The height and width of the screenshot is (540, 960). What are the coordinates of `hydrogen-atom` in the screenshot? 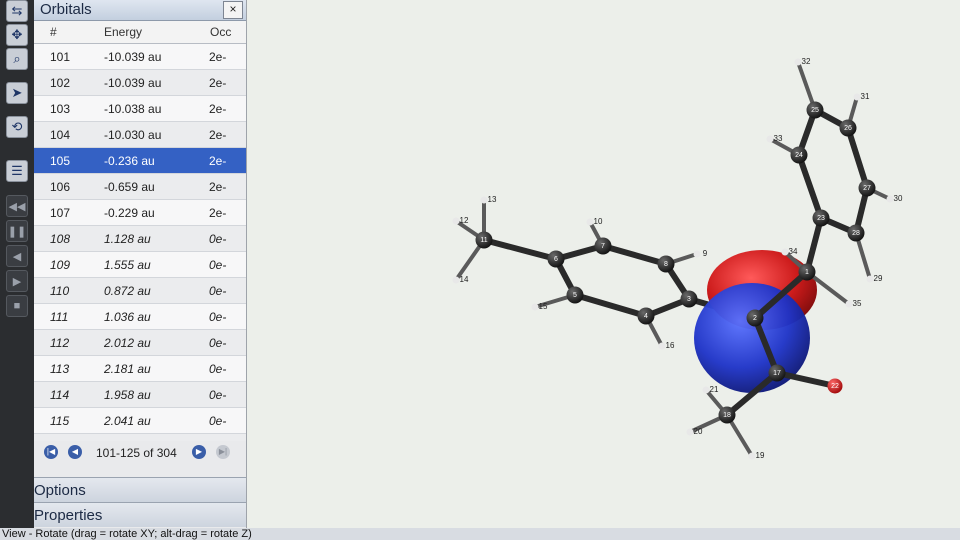 It's located at (535, 307).